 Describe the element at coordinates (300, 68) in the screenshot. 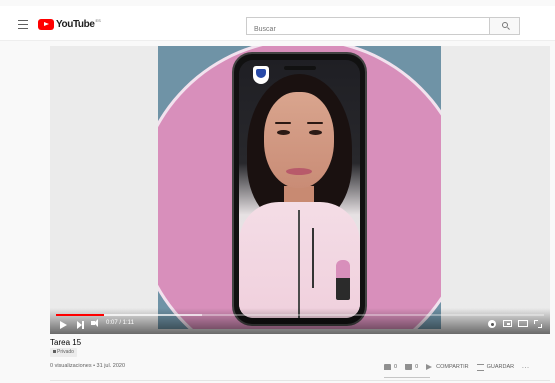

I see `phone-notch` at that location.